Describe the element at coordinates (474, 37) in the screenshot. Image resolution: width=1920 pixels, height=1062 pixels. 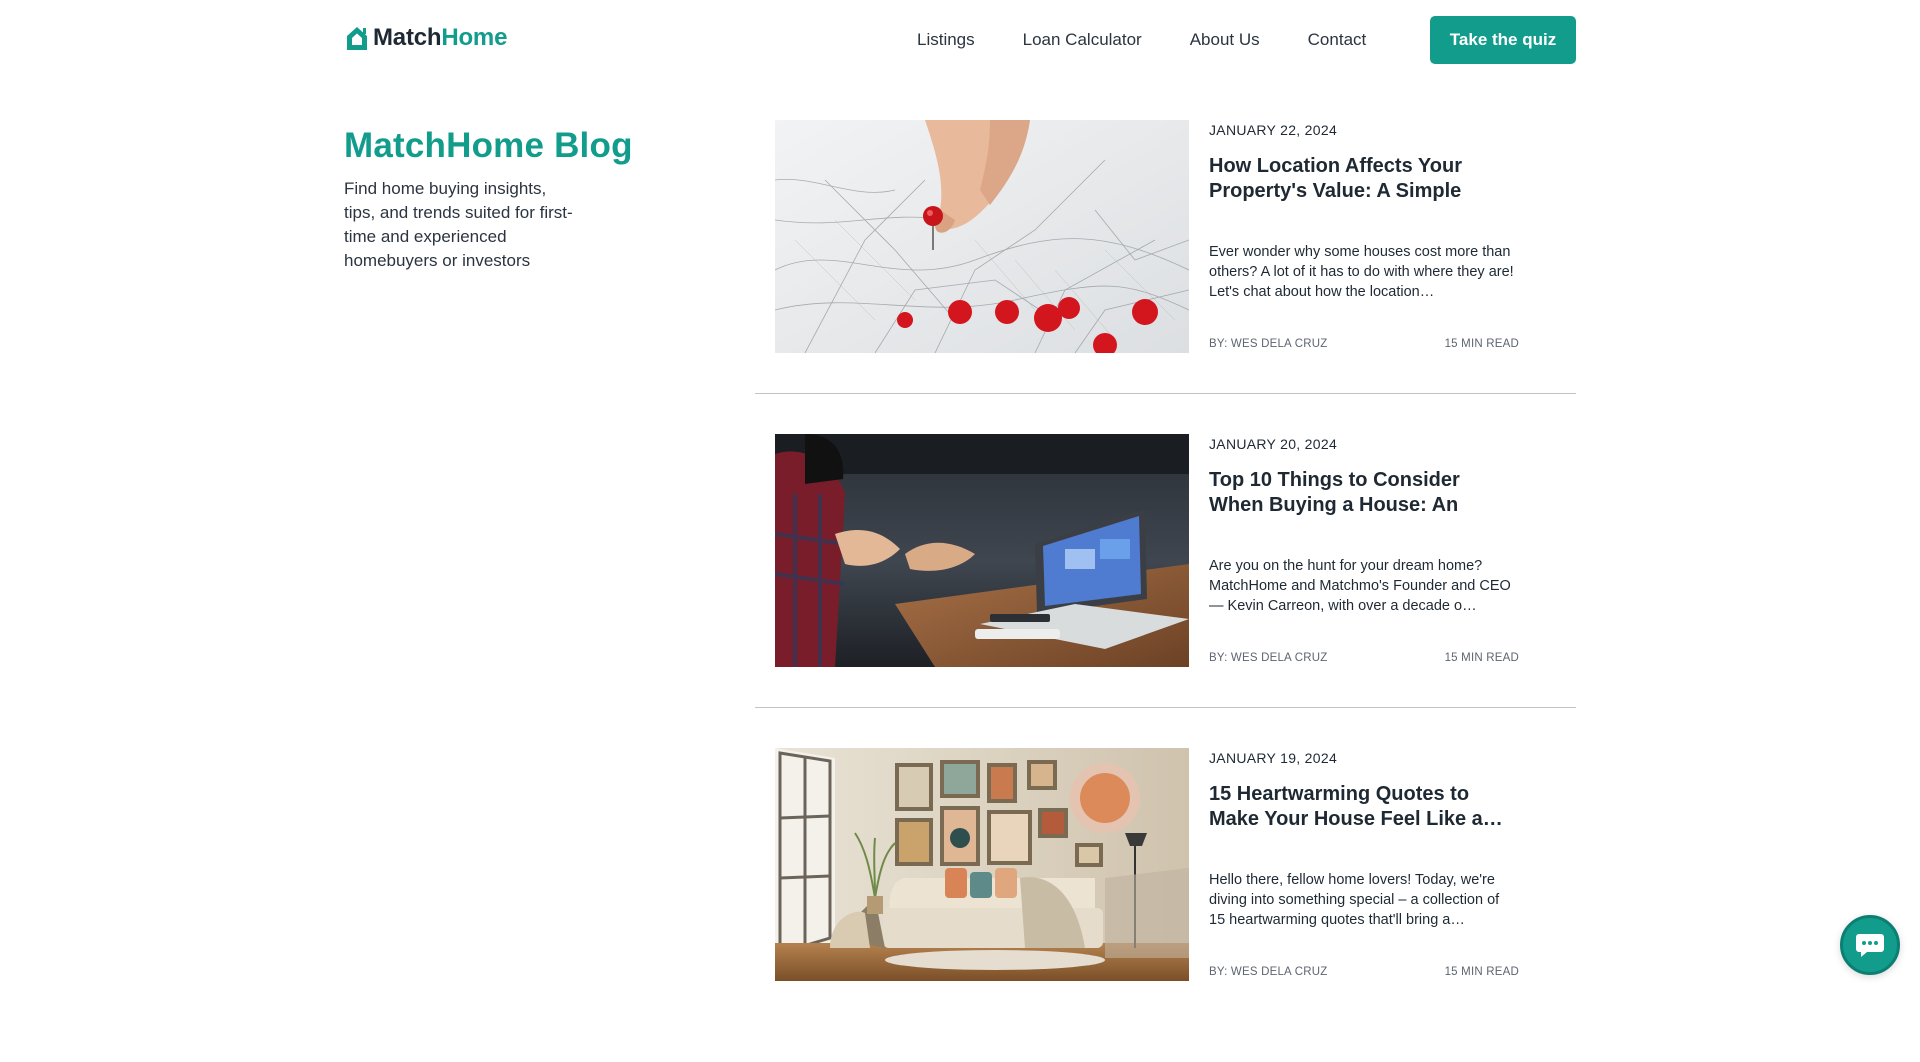
I see `brand-name-part2: Home` at that location.